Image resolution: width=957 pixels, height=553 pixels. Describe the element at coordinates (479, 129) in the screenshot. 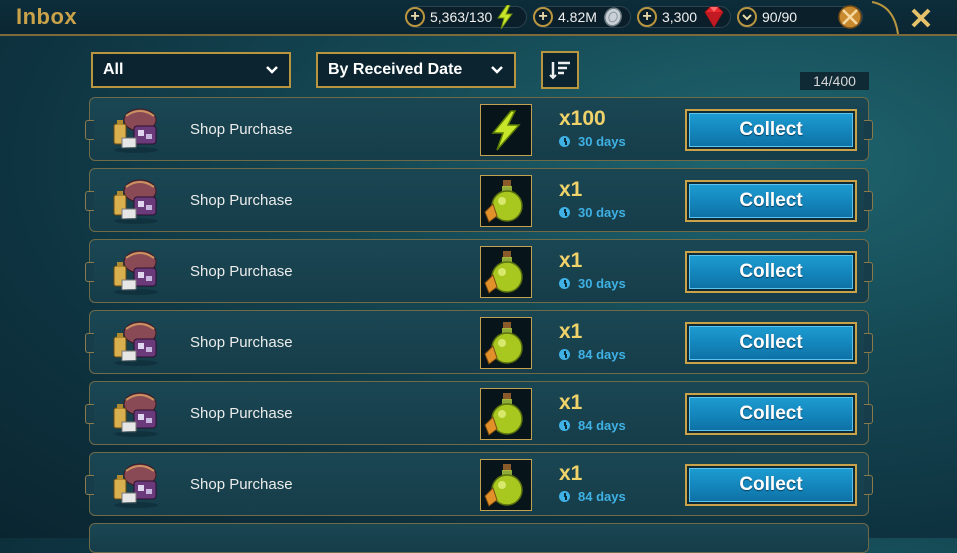

I see `message-row: Shop Purchase x100 30 days Collect` at that location.